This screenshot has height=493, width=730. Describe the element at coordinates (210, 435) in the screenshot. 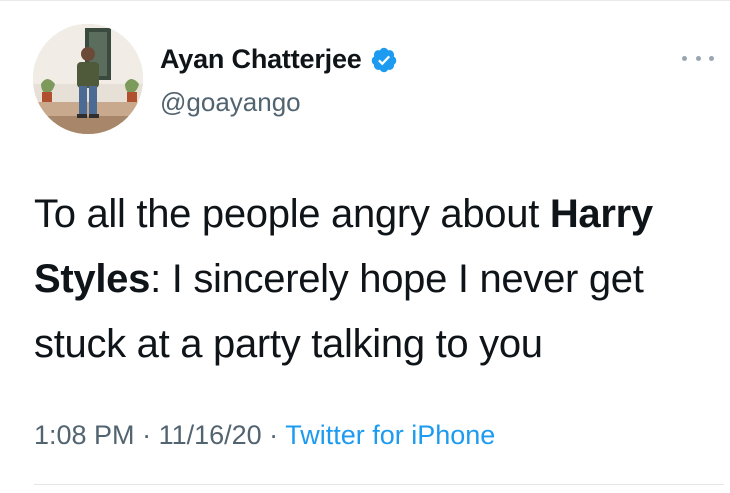

I see `tweet-date: 11/16/20` at that location.